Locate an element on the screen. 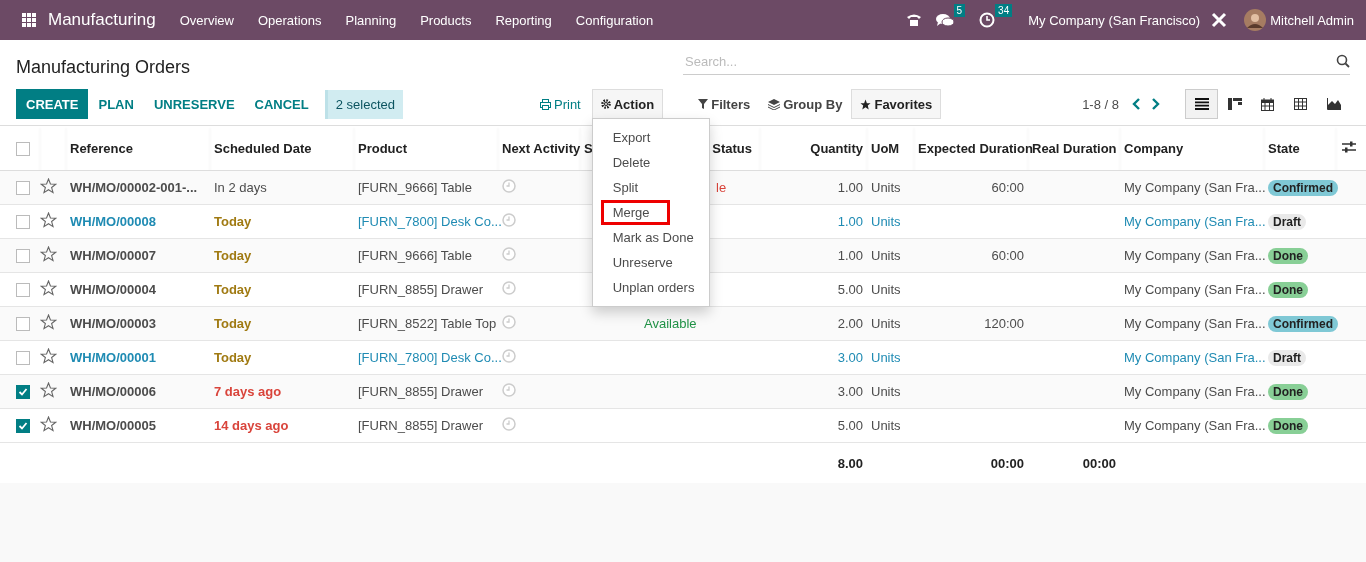 The width and height of the screenshot is (1366, 562). user-name: Mitchell Admin is located at coordinates (1312, 20).